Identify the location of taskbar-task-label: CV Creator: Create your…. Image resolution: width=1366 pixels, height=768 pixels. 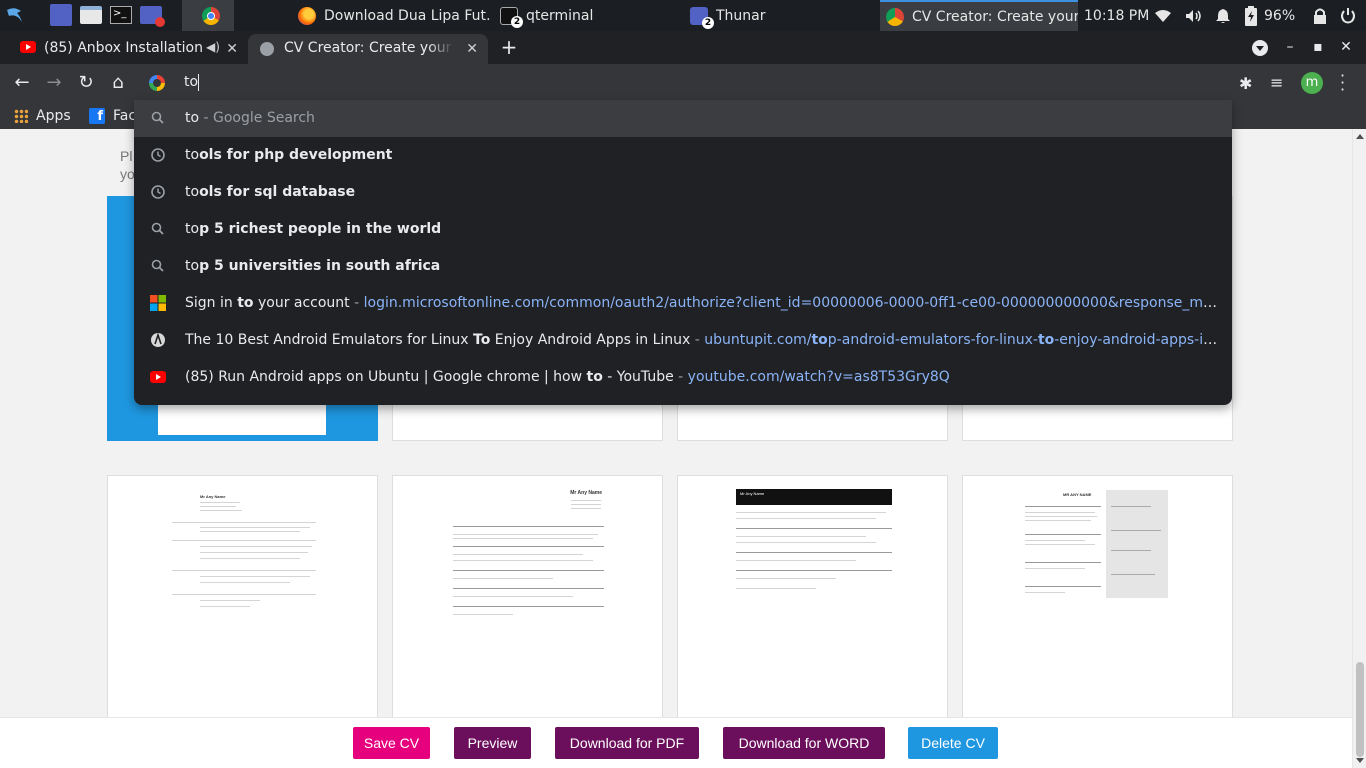
(995, 16).